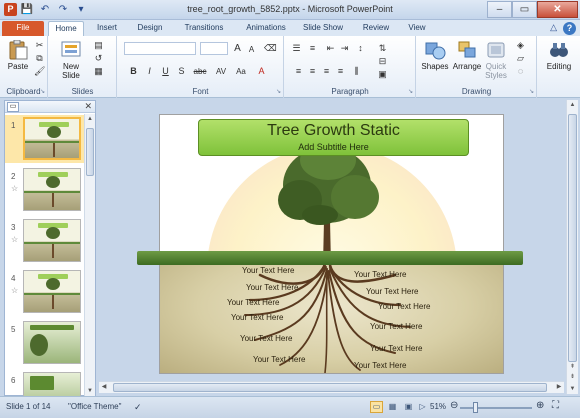 This screenshot has width=580, height=418. I want to click on italic-button: I, so click(149, 71).